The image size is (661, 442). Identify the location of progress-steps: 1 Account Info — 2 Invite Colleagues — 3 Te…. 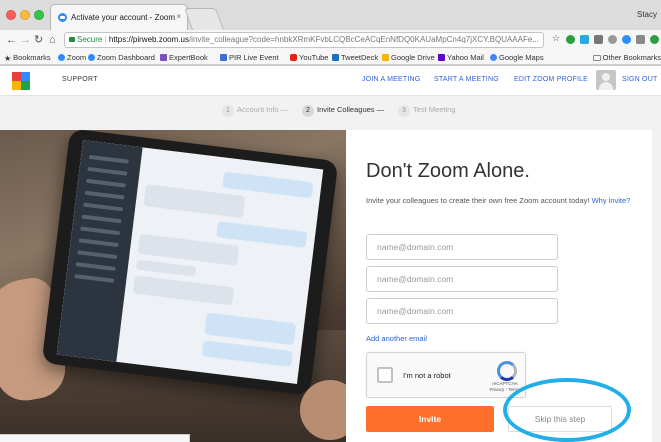
(330, 111).